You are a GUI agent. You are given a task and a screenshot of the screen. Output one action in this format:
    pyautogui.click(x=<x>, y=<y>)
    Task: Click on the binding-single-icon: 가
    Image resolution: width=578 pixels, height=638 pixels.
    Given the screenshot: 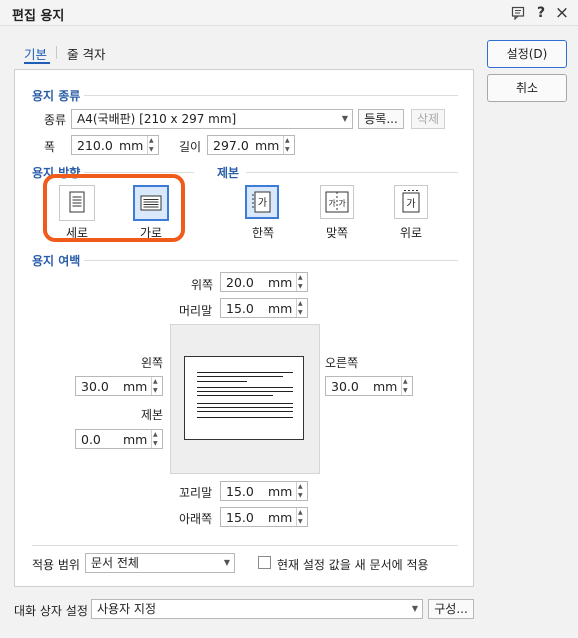 What is the action you would take?
    pyautogui.click(x=261, y=202)
    